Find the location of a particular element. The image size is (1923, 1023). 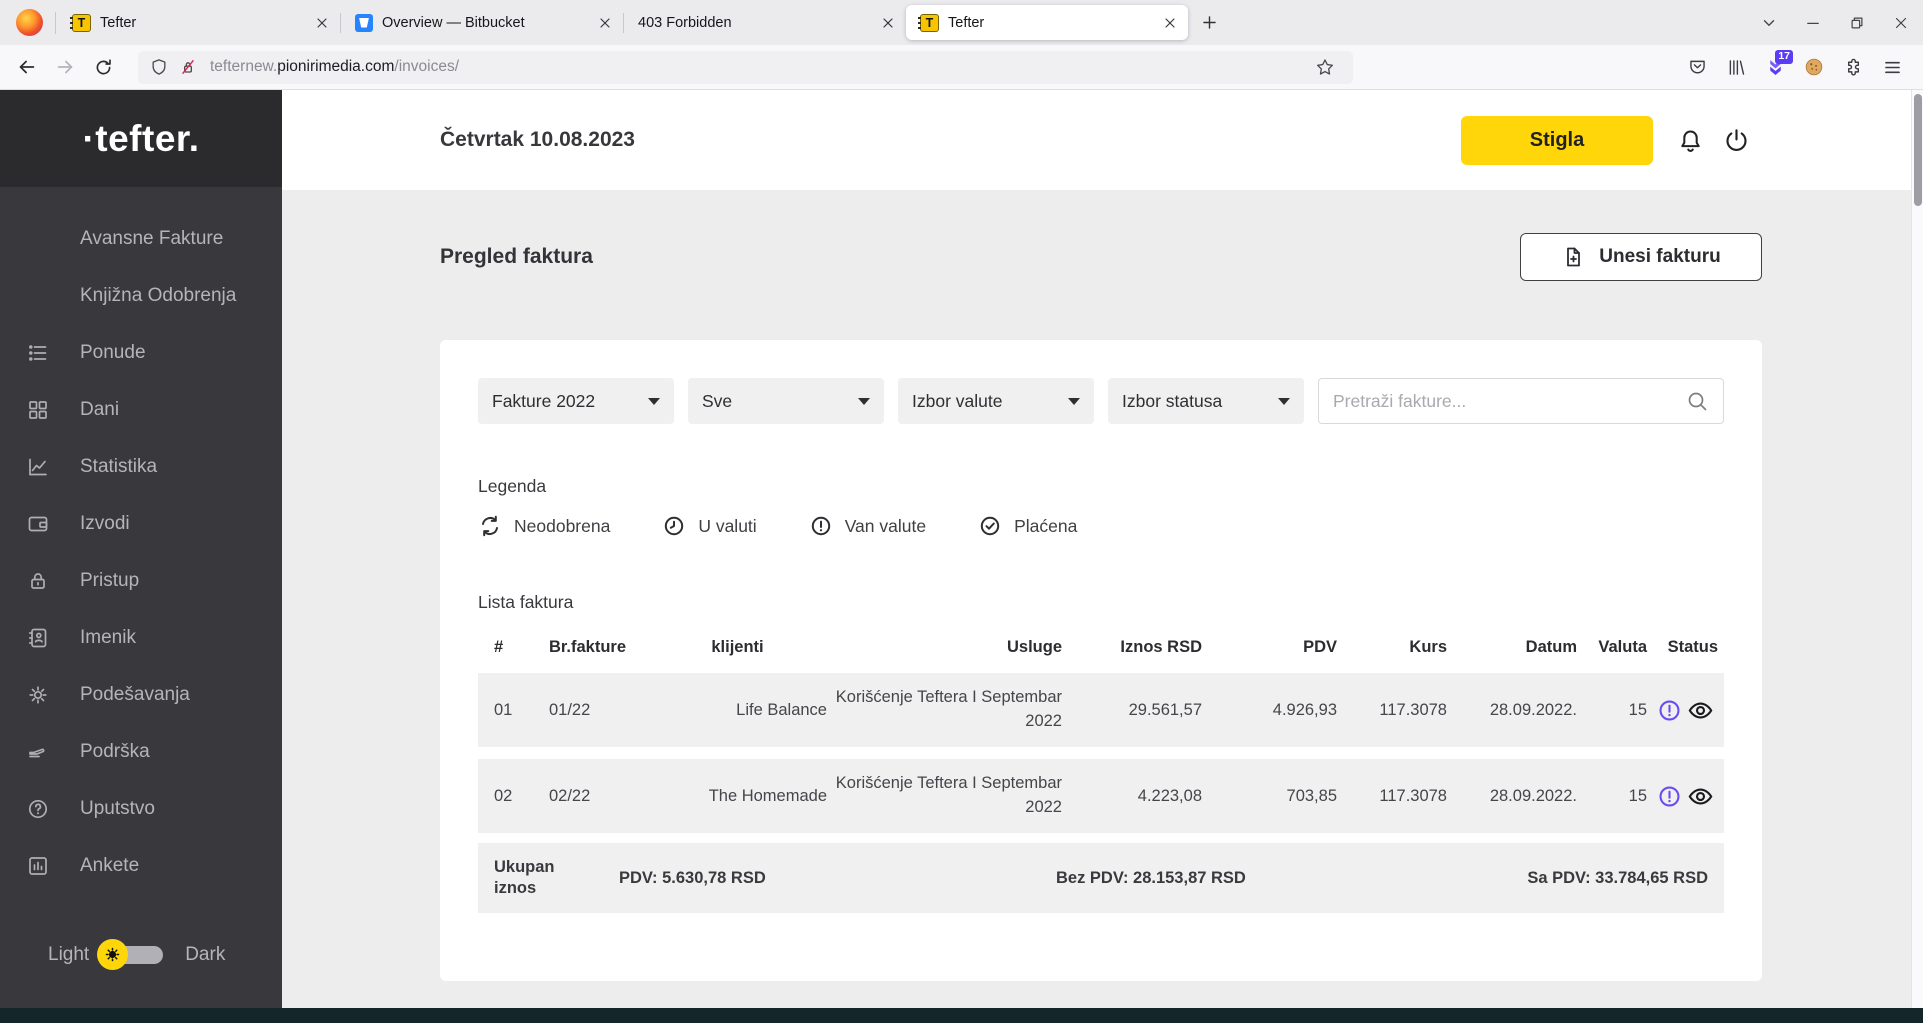

legend-row: Neodobrena U valuti Van valute Plaćena is located at coordinates (1101, 526).